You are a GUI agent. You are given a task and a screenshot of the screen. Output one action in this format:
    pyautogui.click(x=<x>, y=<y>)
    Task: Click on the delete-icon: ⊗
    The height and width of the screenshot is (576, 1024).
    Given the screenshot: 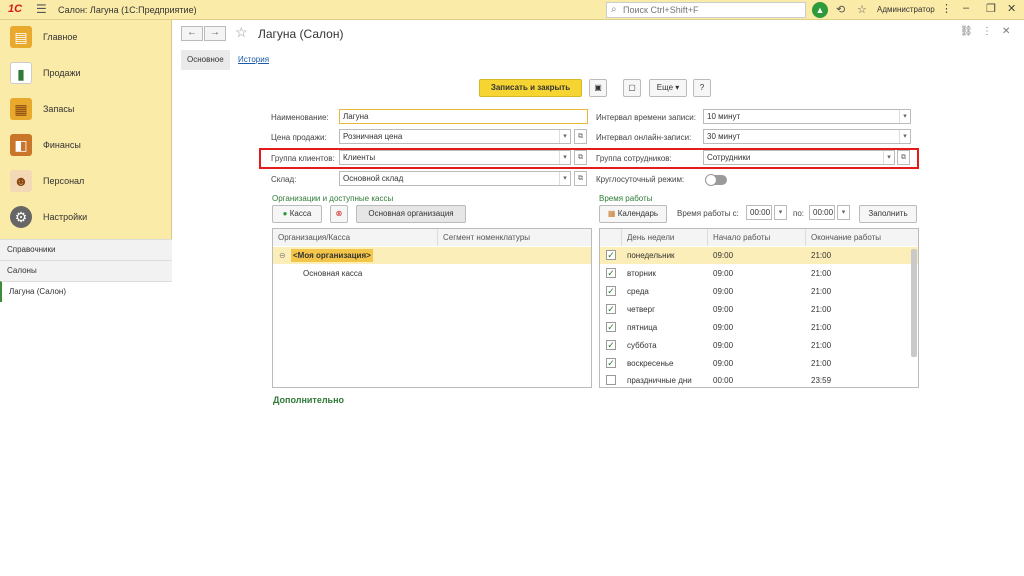 What is the action you would take?
    pyautogui.click(x=339, y=214)
    